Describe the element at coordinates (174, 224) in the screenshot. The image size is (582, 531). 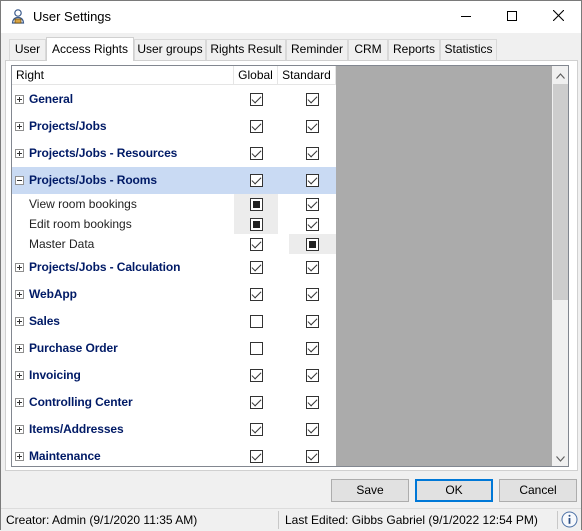
I see `rights-item-row: Edit room bookings` at that location.